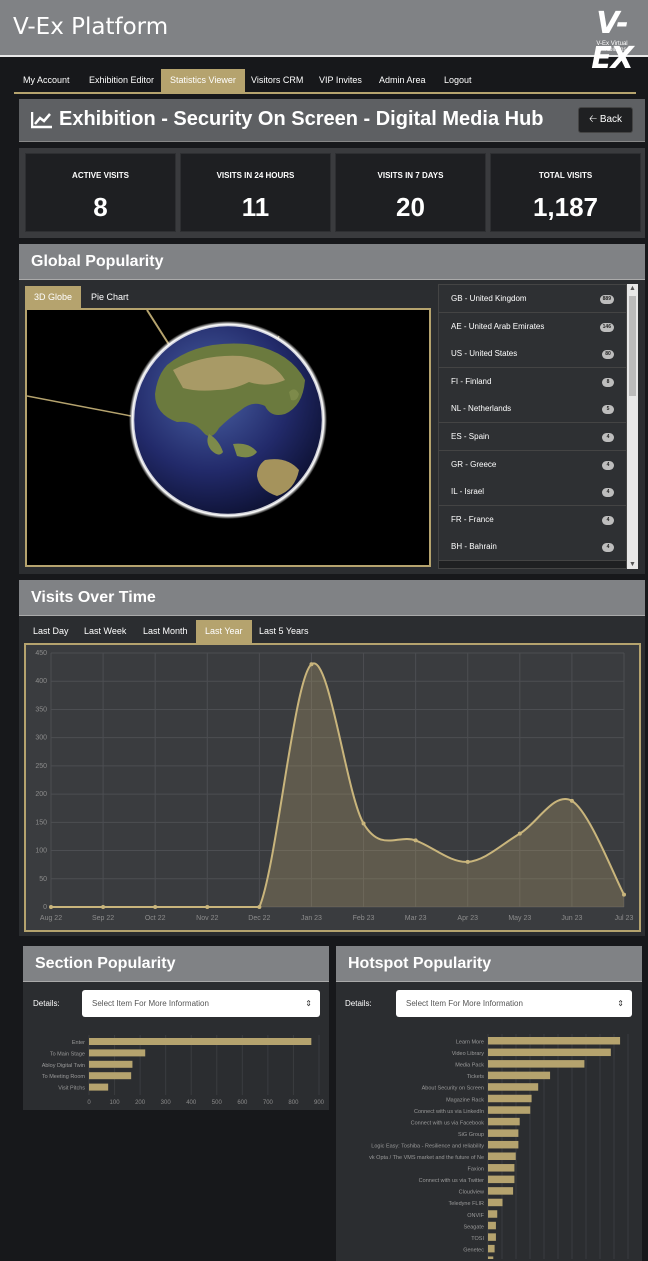  Describe the element at coordinates (203, 80) in the screenshot. I see `nav-tab-statistics-viewer: Statistics Viewer` at that location.